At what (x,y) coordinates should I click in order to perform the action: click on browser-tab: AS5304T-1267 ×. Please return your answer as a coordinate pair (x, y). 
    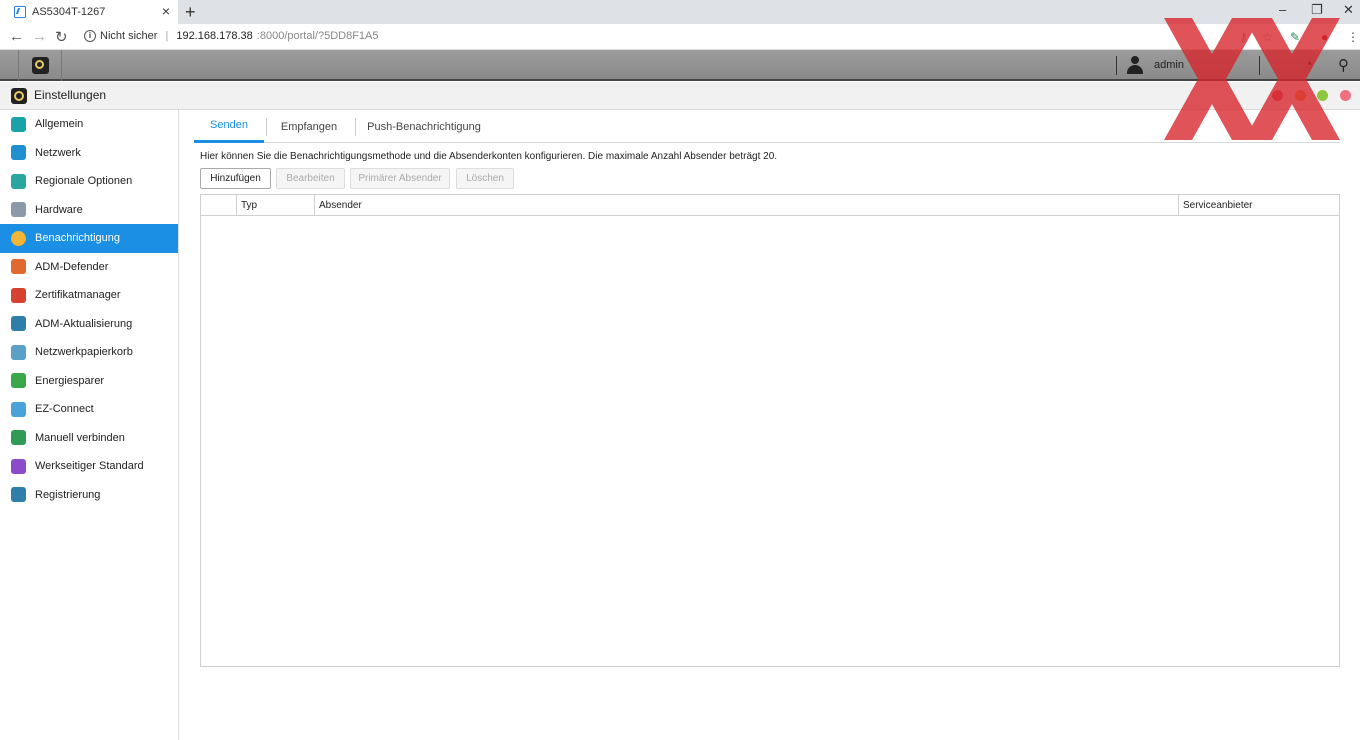
    Looking at the image, I should click on (89, 12).